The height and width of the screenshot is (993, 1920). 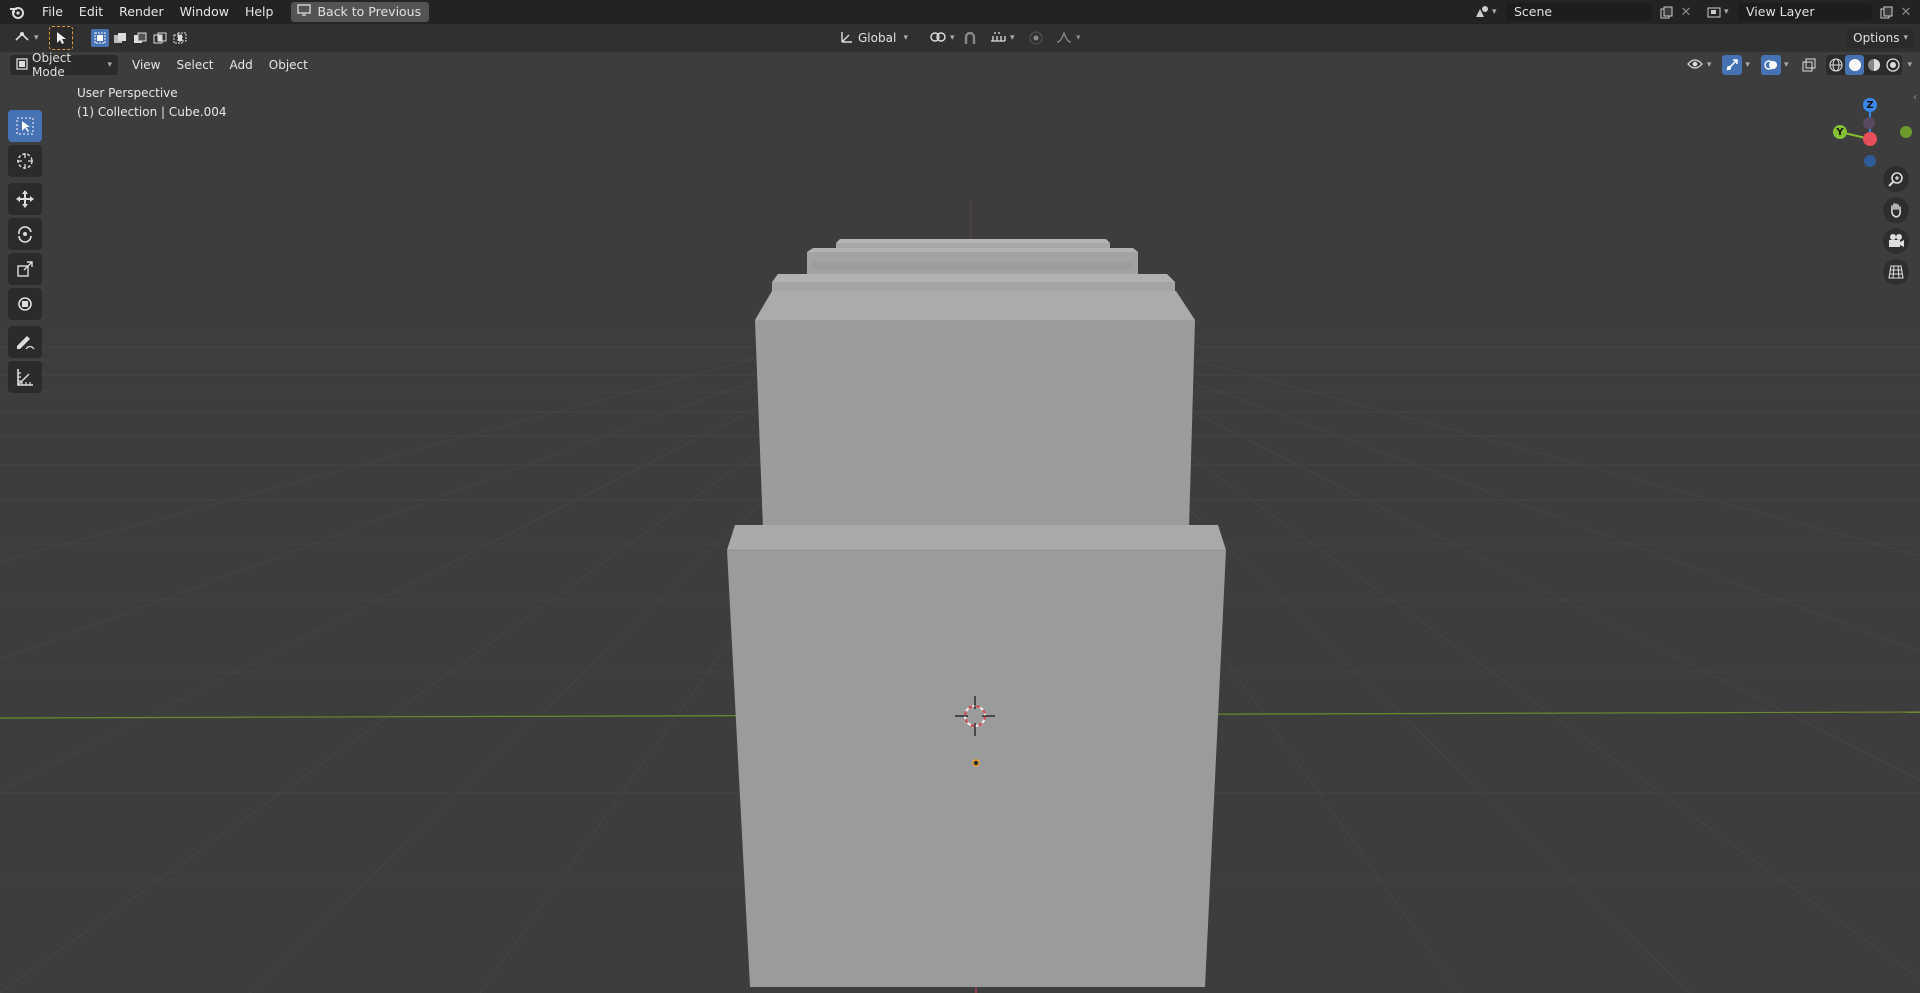 What do you see at coordinates (1906, 132) in the screenshot?
I see `gizmo-neg-y-axis` at bounding box center [1906, 132].